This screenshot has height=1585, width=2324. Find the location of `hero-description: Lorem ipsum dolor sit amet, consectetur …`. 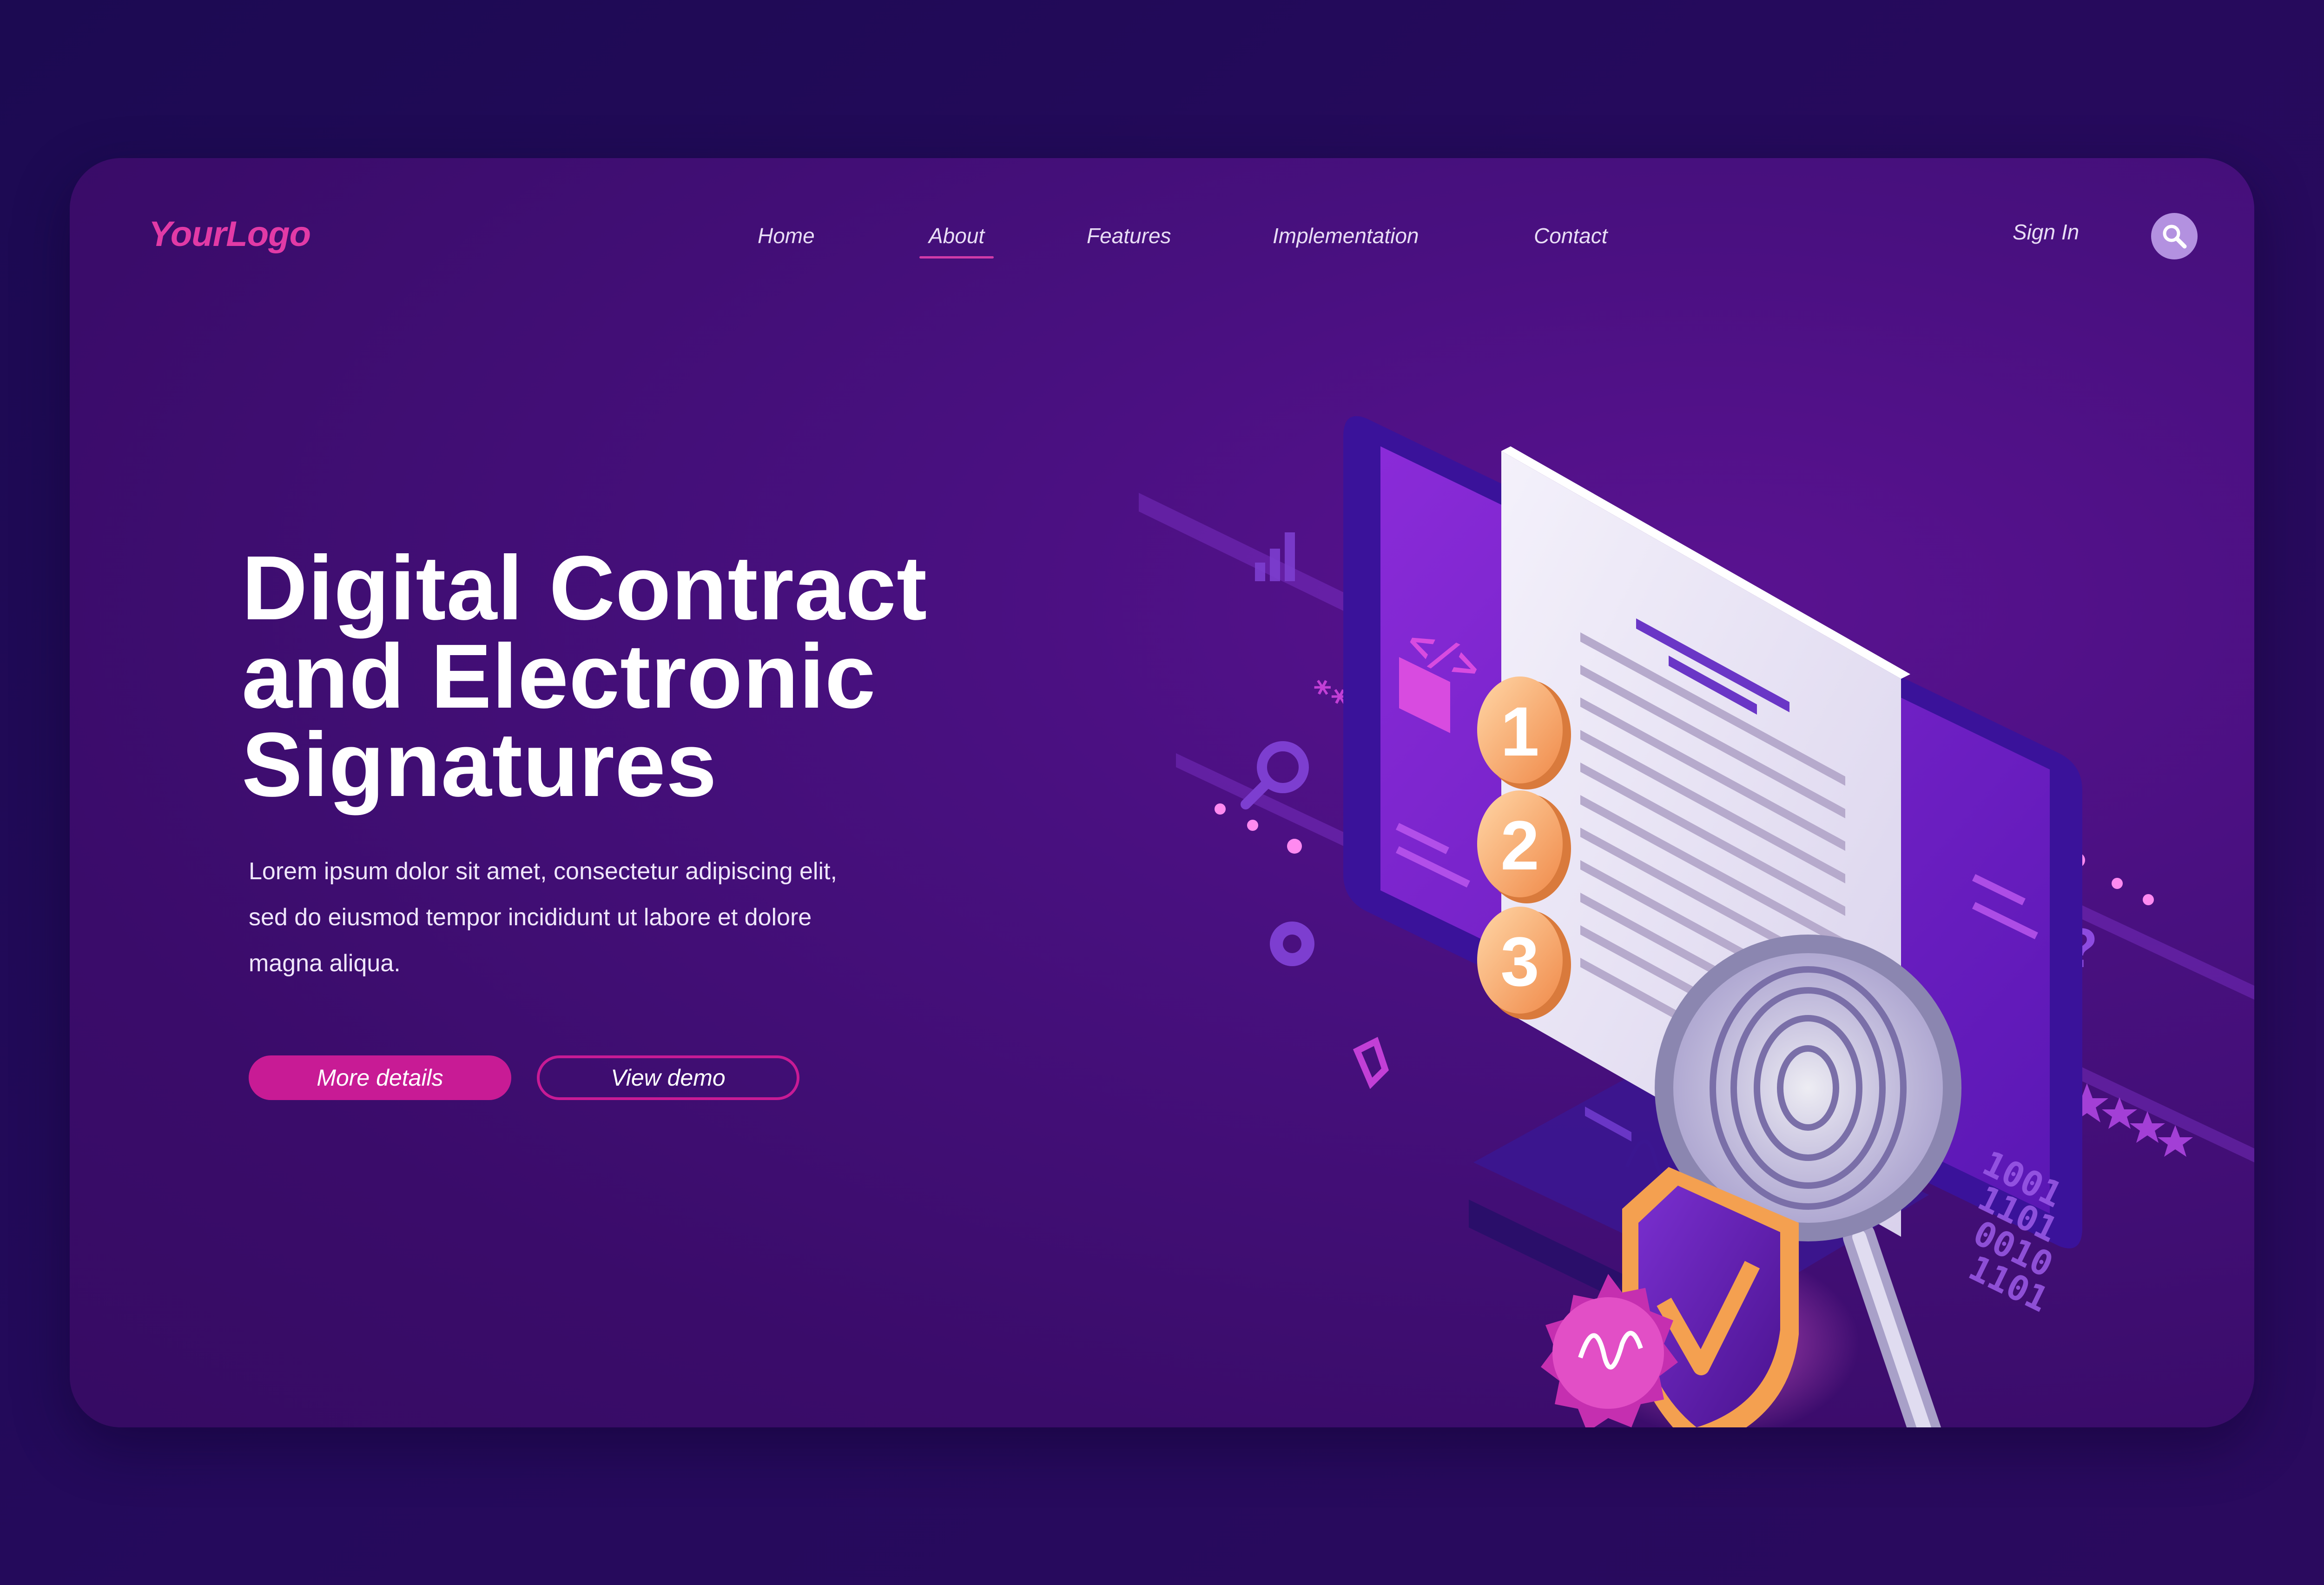

hero-description: Lorem ipsum dolor sit amet, consectetur … is located at coordinates (609, 918).